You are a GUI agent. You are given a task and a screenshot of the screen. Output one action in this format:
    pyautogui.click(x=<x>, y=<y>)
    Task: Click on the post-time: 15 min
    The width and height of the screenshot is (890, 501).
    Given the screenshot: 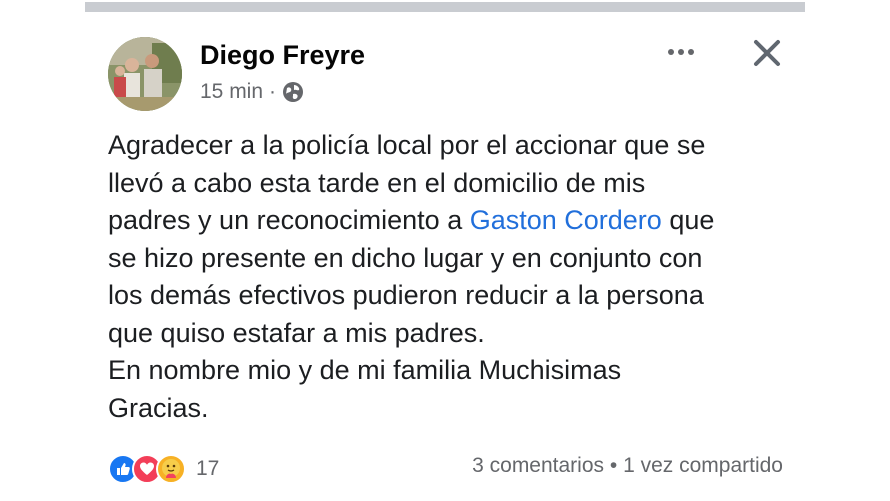 What is the action you would take?
    pyautogui.click(x=231, y=92)
    